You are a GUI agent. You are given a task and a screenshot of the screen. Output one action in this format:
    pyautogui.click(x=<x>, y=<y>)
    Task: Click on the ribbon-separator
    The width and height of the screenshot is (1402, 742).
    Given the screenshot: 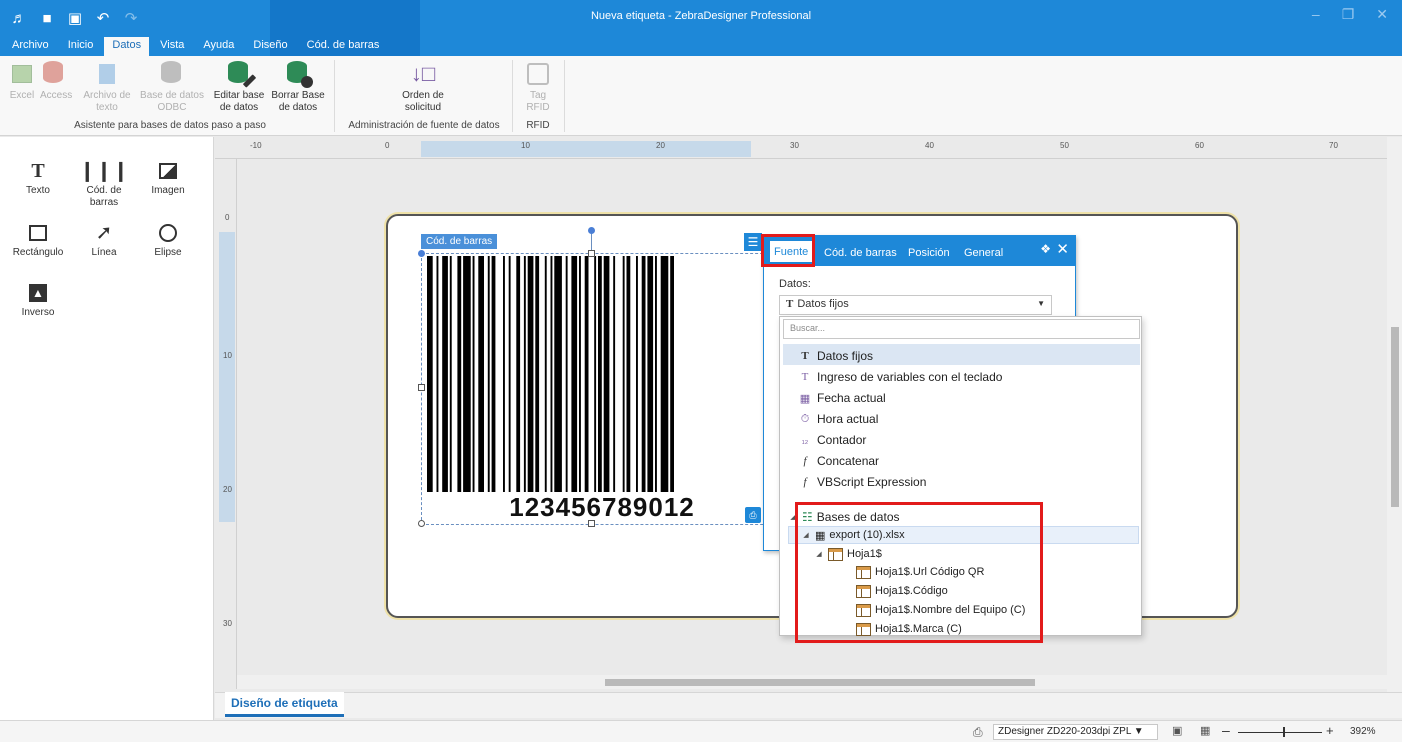 What is the action you would take?
    pyautogui.click(x=512, y=96)
    